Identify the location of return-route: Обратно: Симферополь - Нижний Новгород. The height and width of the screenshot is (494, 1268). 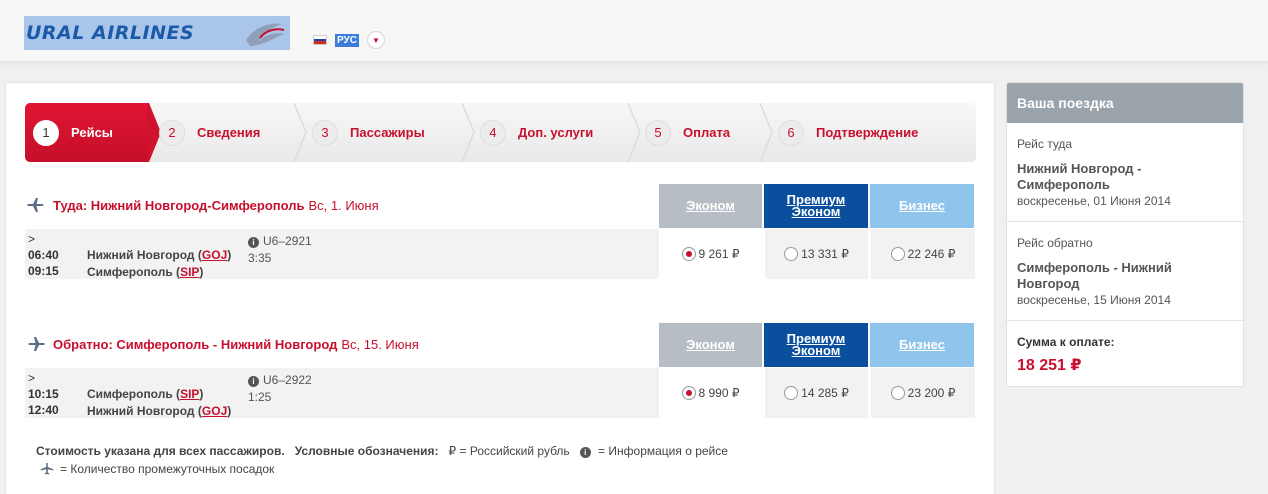
(195, 344).